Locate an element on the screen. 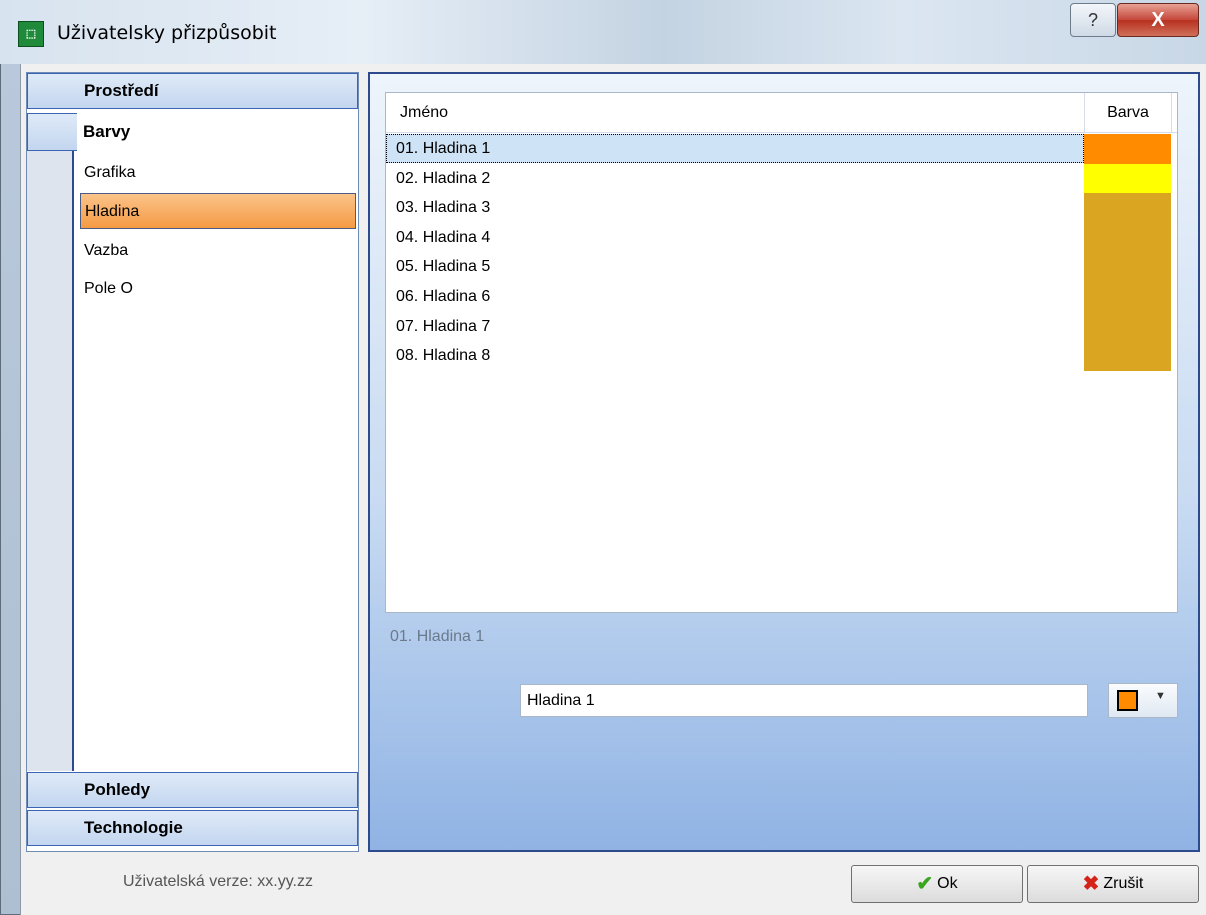 This screenshot has width=1206, height=915. nav-subitem-rail is located at coordinates (50, 461).